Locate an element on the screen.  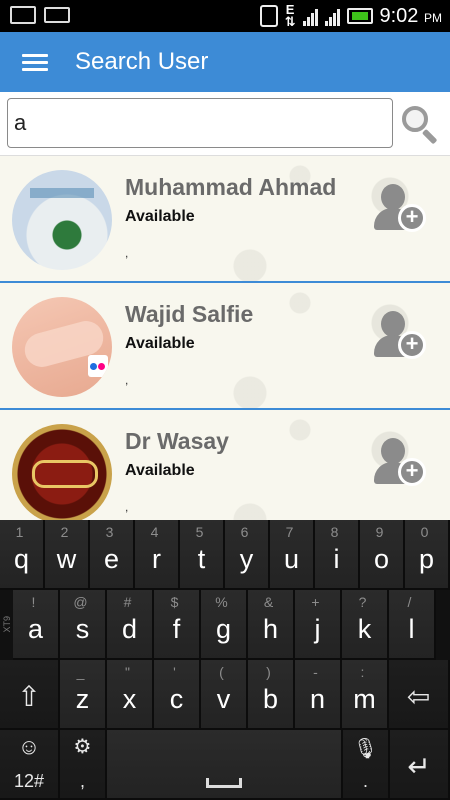
key-alt-label: 3 is located at coordinates (109, 532).